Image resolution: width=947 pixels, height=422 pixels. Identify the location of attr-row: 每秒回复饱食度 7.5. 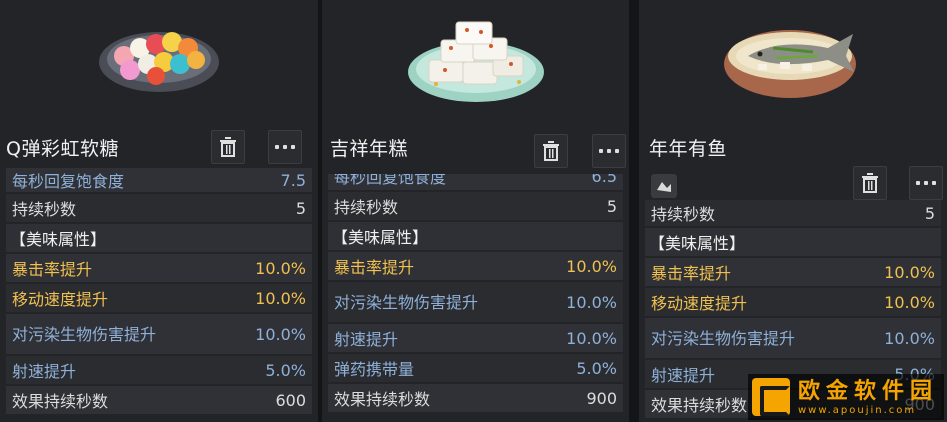
(159, 180).